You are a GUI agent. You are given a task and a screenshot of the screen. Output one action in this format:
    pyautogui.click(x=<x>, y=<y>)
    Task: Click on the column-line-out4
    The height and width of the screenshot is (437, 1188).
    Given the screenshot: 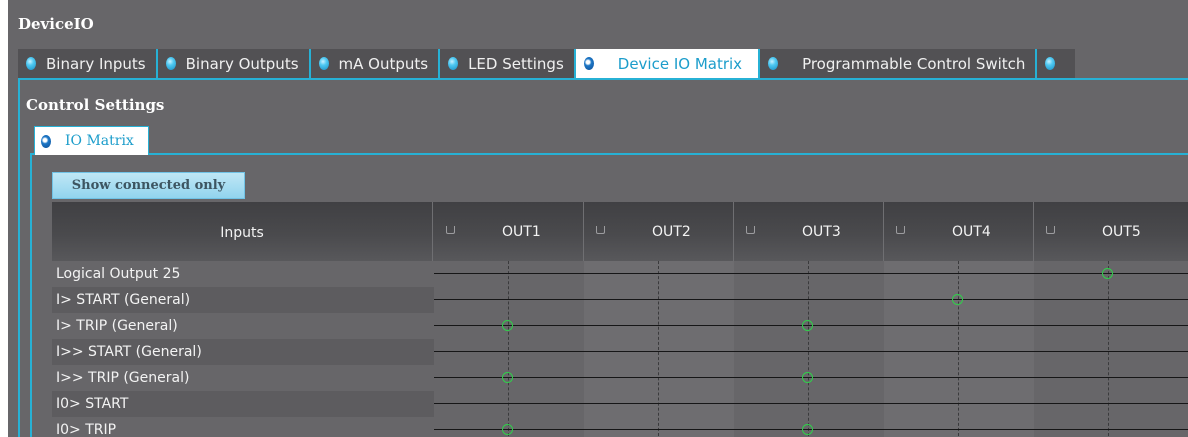 What is the action you would take?
    pyautogui.click(x=958, y=349)
    